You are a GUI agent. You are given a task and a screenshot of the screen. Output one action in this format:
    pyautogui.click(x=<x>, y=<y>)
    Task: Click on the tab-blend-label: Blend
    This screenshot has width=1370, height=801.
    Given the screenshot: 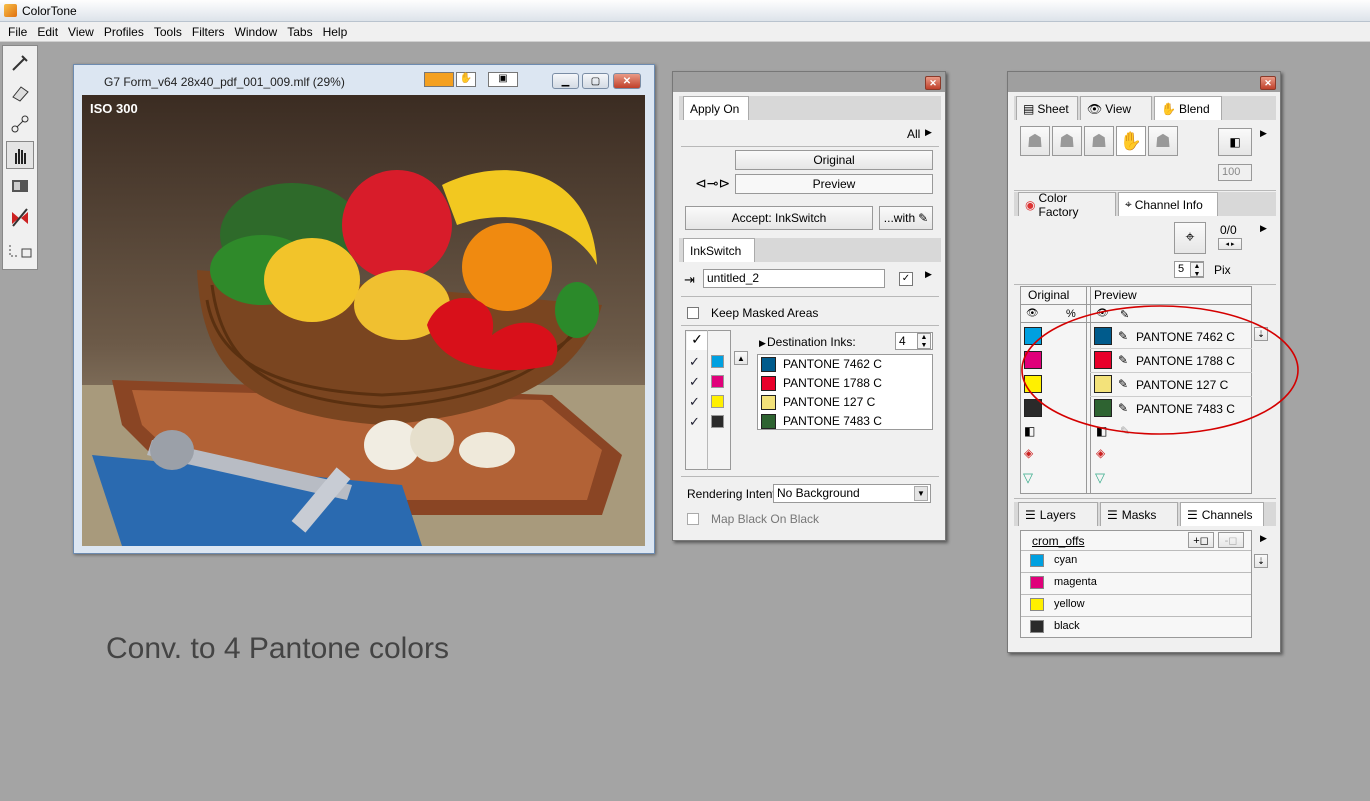 What is the action you would take?
    pyautogui.click(x=1194, y=108)
    